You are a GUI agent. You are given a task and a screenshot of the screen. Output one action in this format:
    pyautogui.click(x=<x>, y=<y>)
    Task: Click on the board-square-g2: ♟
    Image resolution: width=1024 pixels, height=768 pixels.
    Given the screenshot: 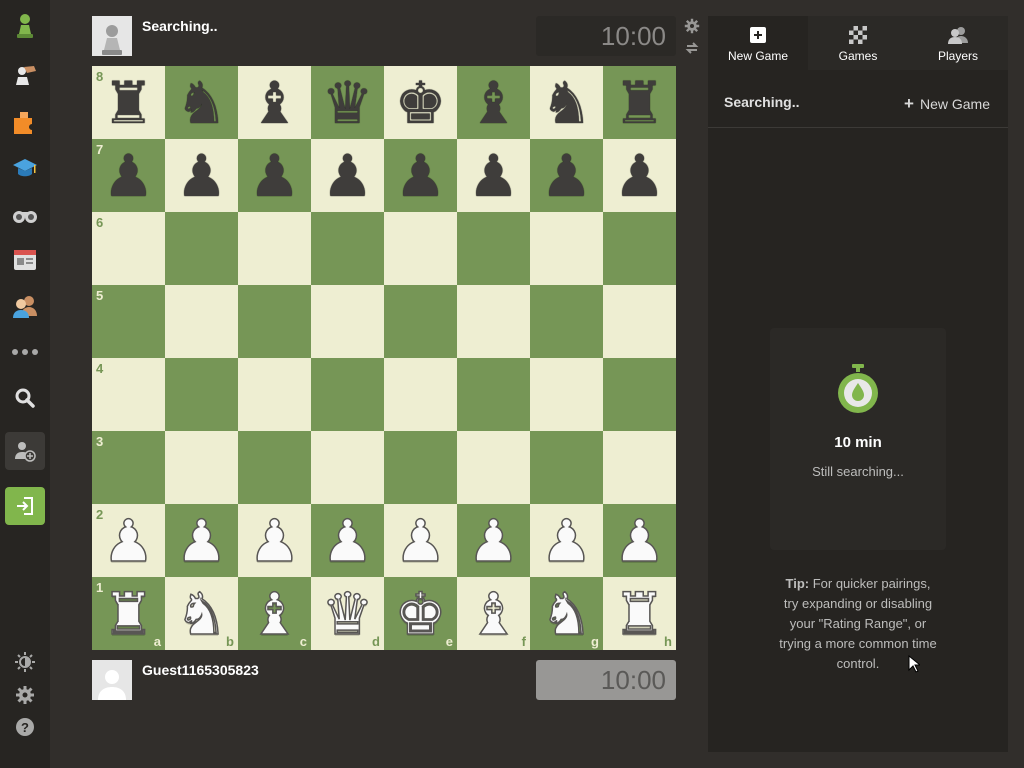 What is the action you would take?
    pyautogui.click(x=566, y=540)
    